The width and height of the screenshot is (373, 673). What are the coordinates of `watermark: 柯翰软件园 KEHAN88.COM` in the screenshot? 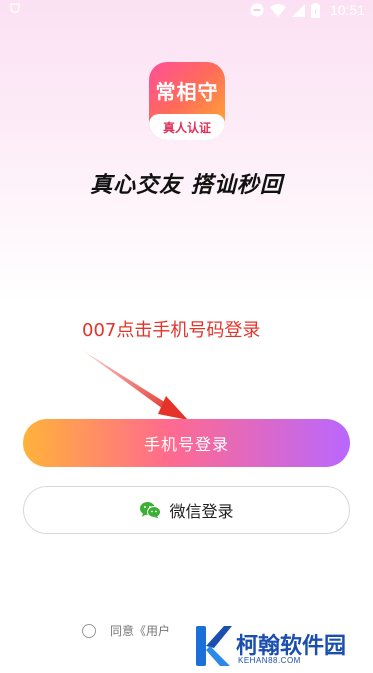 It's located at (277, 647).